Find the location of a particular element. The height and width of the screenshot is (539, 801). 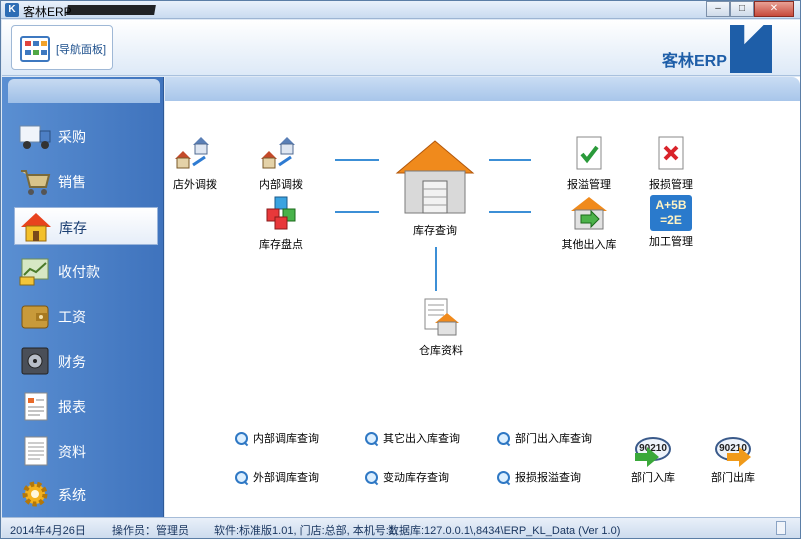

truck-icon is located at coordinates (35, 137).